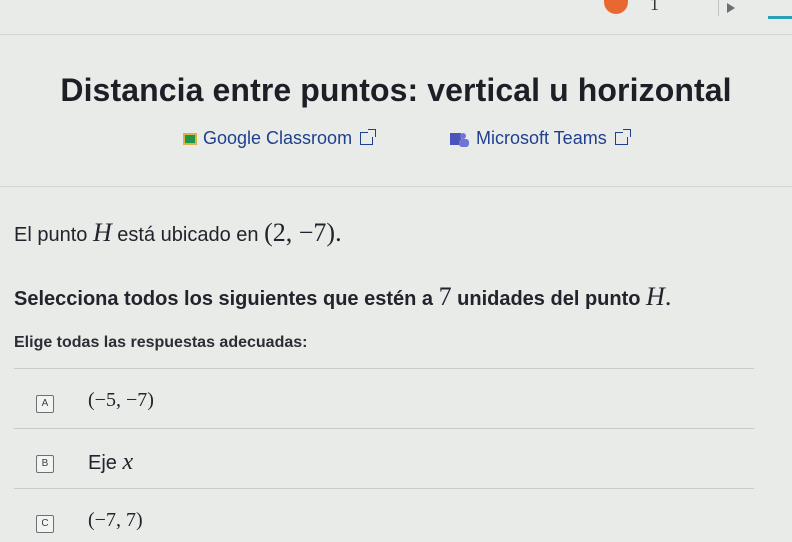  What do you see at coordinates (616, 7) in the screenshot?
I see `progress-indicator` at bounding box center [616, 7].